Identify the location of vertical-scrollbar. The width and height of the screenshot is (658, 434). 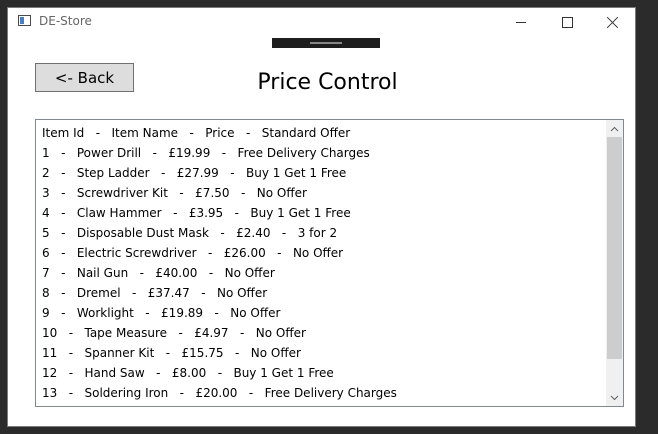
(614, 263).